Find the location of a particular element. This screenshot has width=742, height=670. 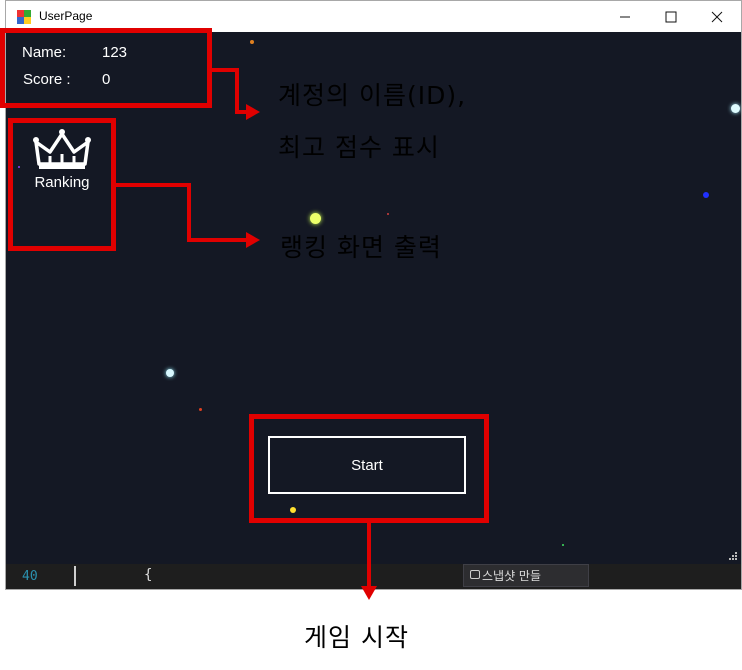

annotation-box-info is located at coordinates (106, 68).